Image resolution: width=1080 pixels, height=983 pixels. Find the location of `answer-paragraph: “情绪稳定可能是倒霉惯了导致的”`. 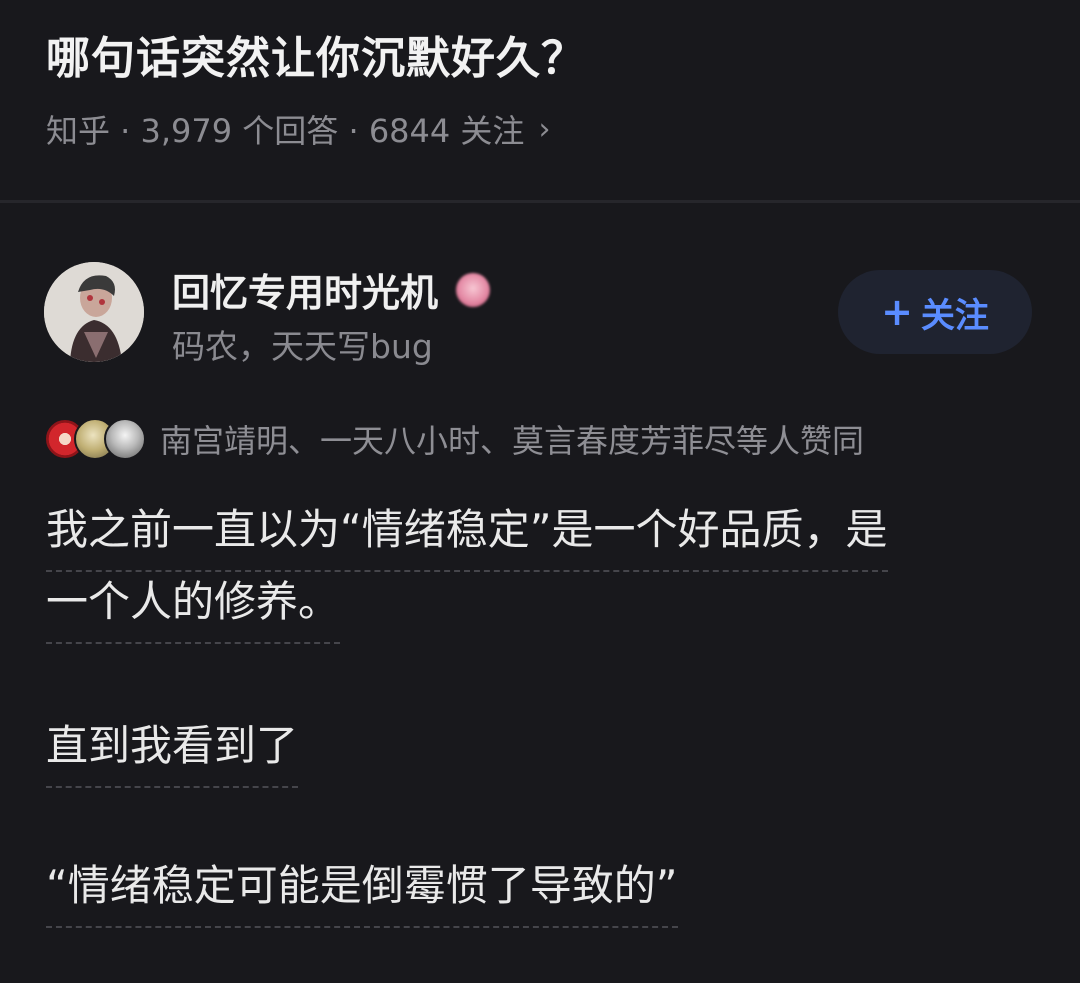

answer-paragraph: “情绪稳定可能是倒霉惯了导致的” is located at coordinates (362, 892).